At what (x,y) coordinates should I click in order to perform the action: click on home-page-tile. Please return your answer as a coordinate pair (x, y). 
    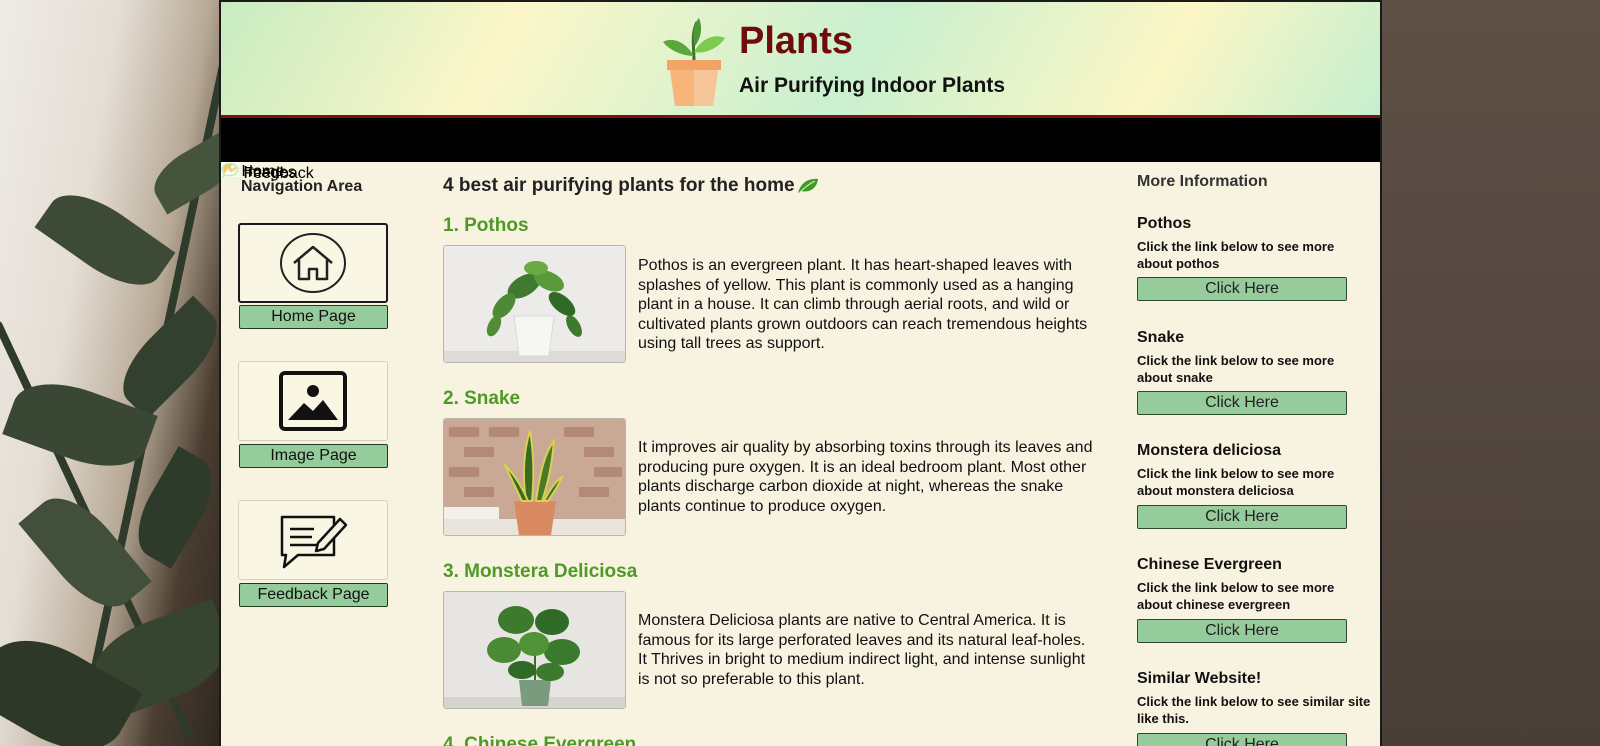
    Looking at the image, I should click on (313, 263).